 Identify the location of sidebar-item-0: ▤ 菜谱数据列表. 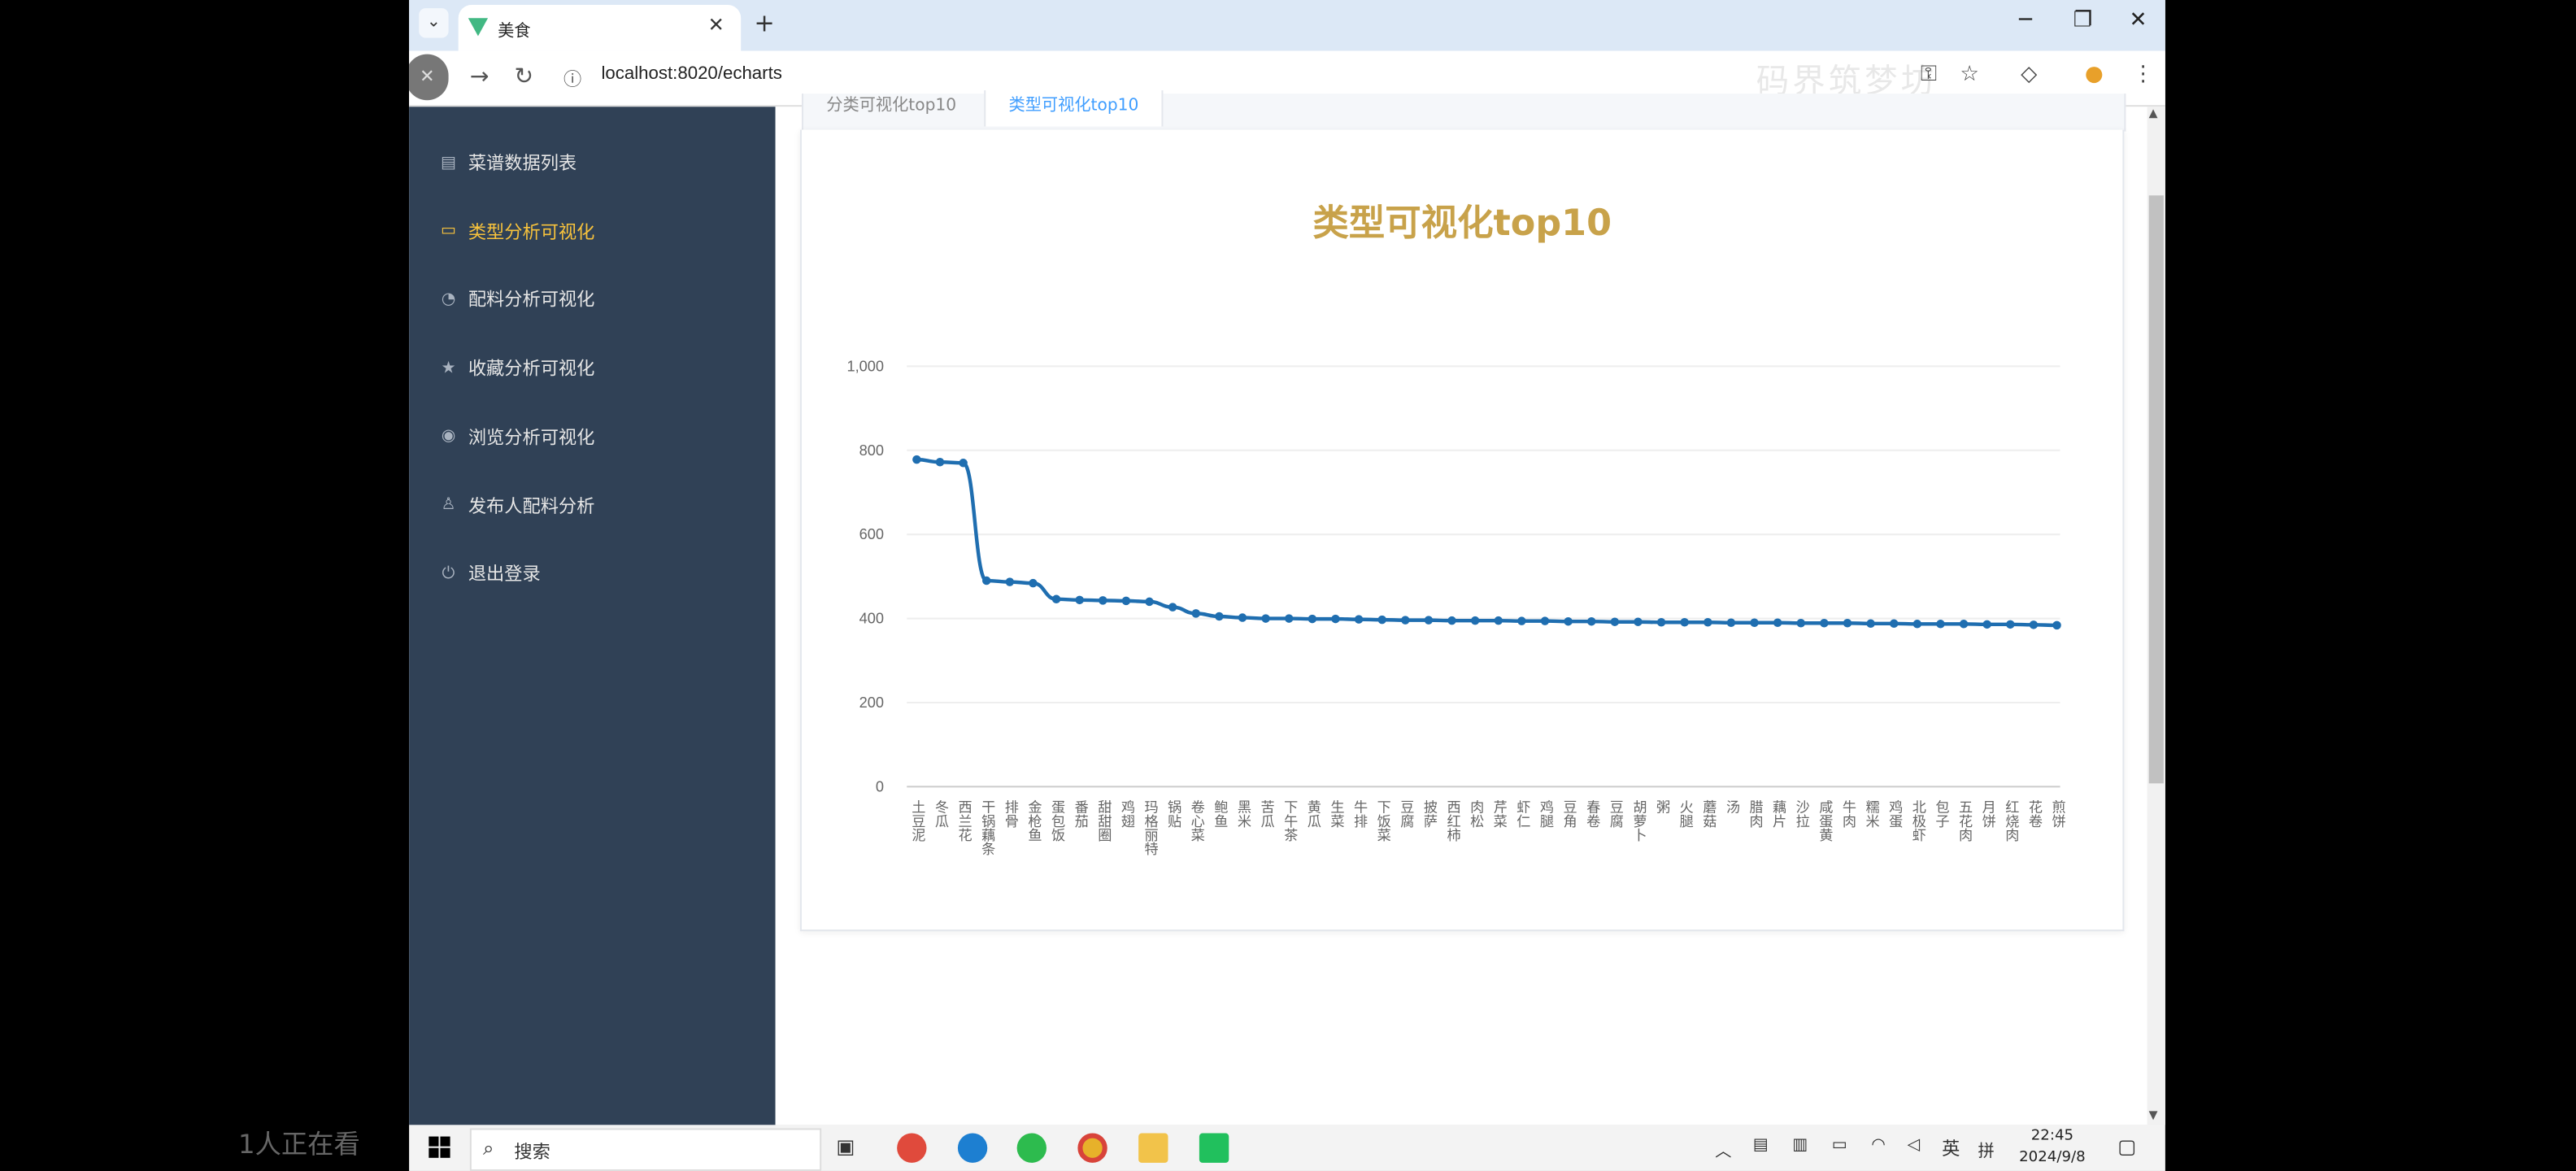
(508, 163).